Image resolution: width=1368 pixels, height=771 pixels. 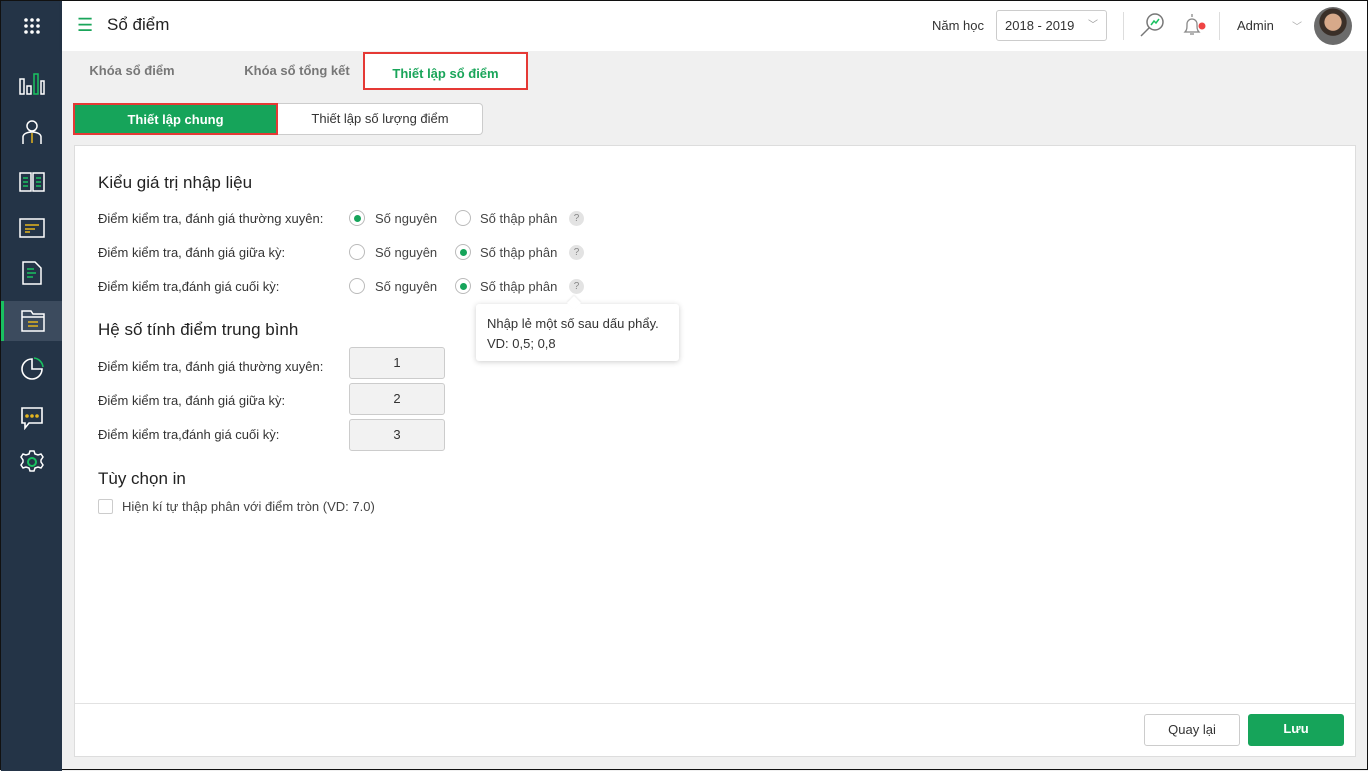 I want to click on coefficient-input: 1, so click(x=397, y=363).